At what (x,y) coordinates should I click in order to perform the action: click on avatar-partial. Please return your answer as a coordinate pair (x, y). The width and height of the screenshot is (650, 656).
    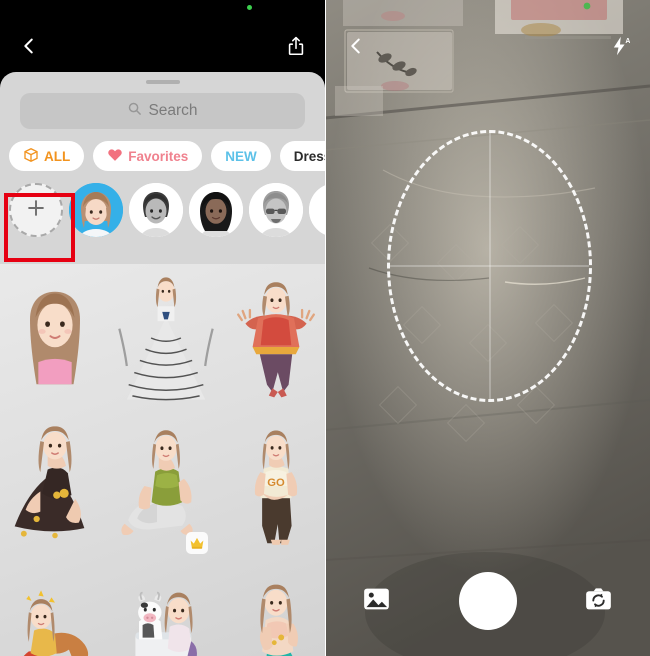
    Looking at the image, I should click on (317, 210).